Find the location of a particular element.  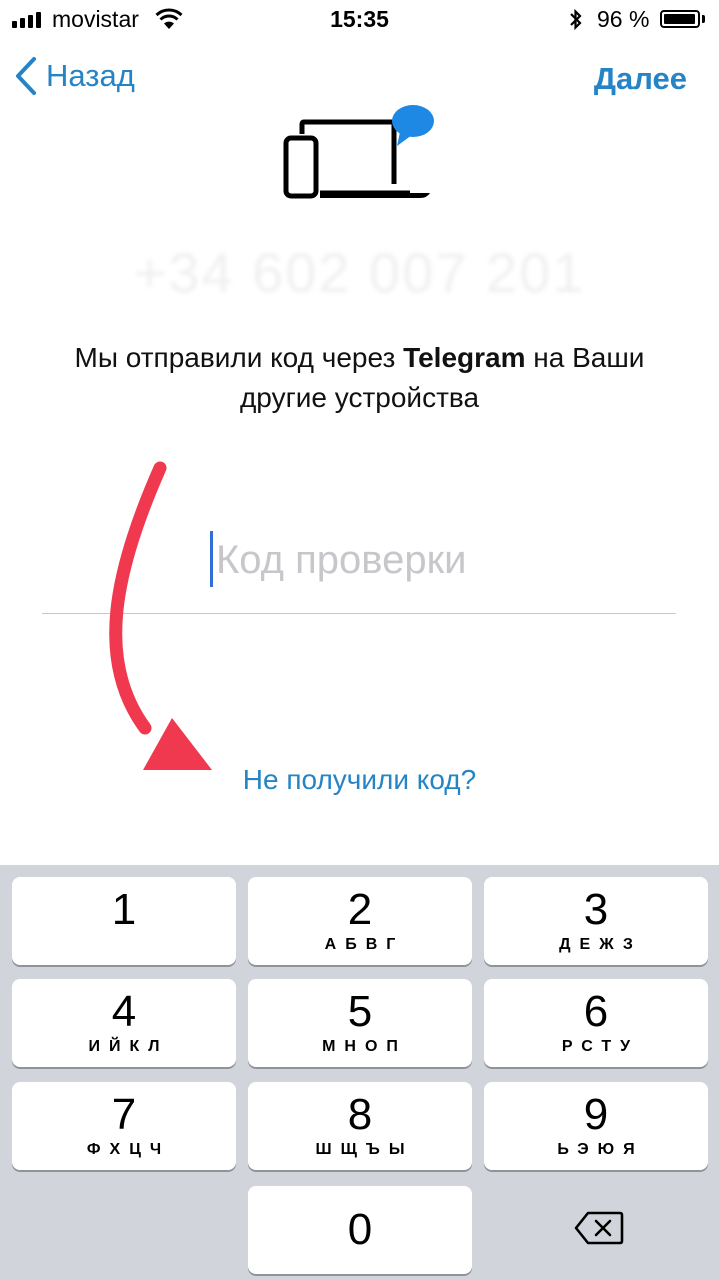

back-label: Назад is located at coordinates (90, 75).